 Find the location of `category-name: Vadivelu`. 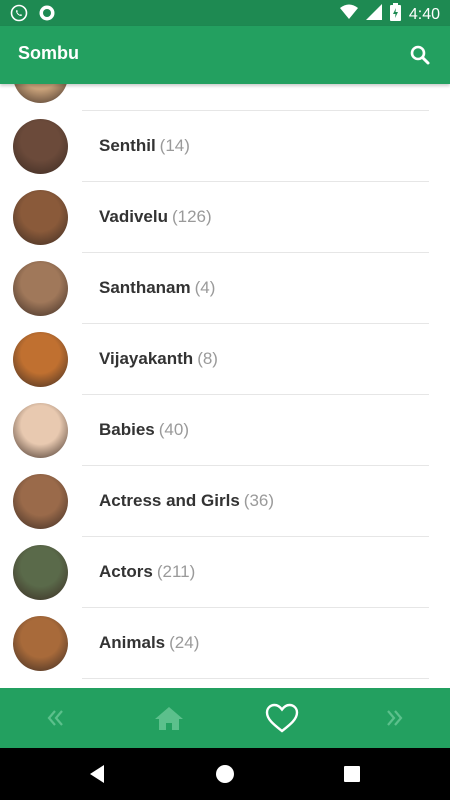

category-name: Vadivelu is located at coordinates (133, 216).